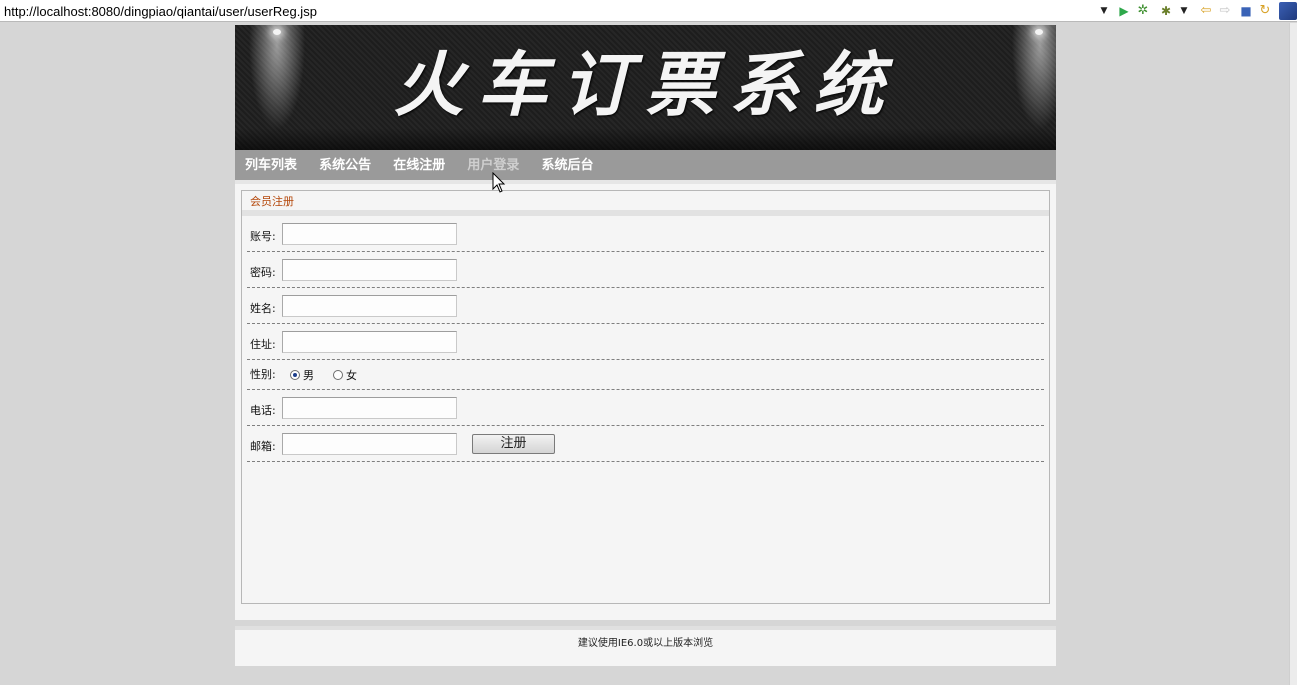  What do you see at coordinates (499, 182) in the screenshot?
I see `cursor-arrow-icon` at bounding box center [499, 182].